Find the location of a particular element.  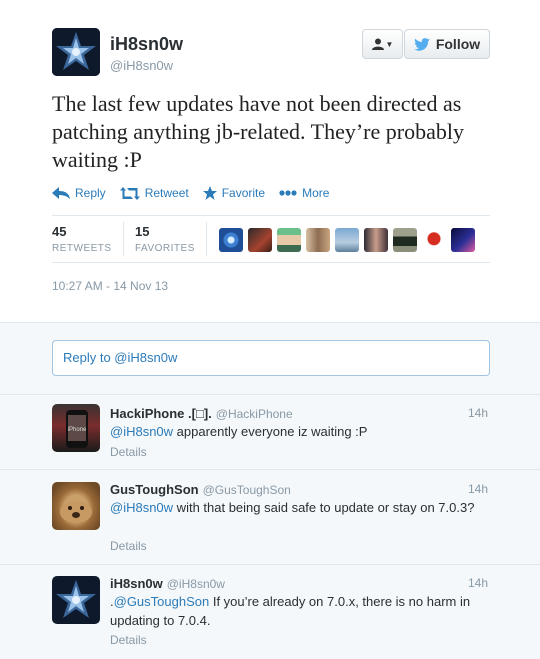

chevron-down-icon: ▼ is located at coordinates (389, 44).